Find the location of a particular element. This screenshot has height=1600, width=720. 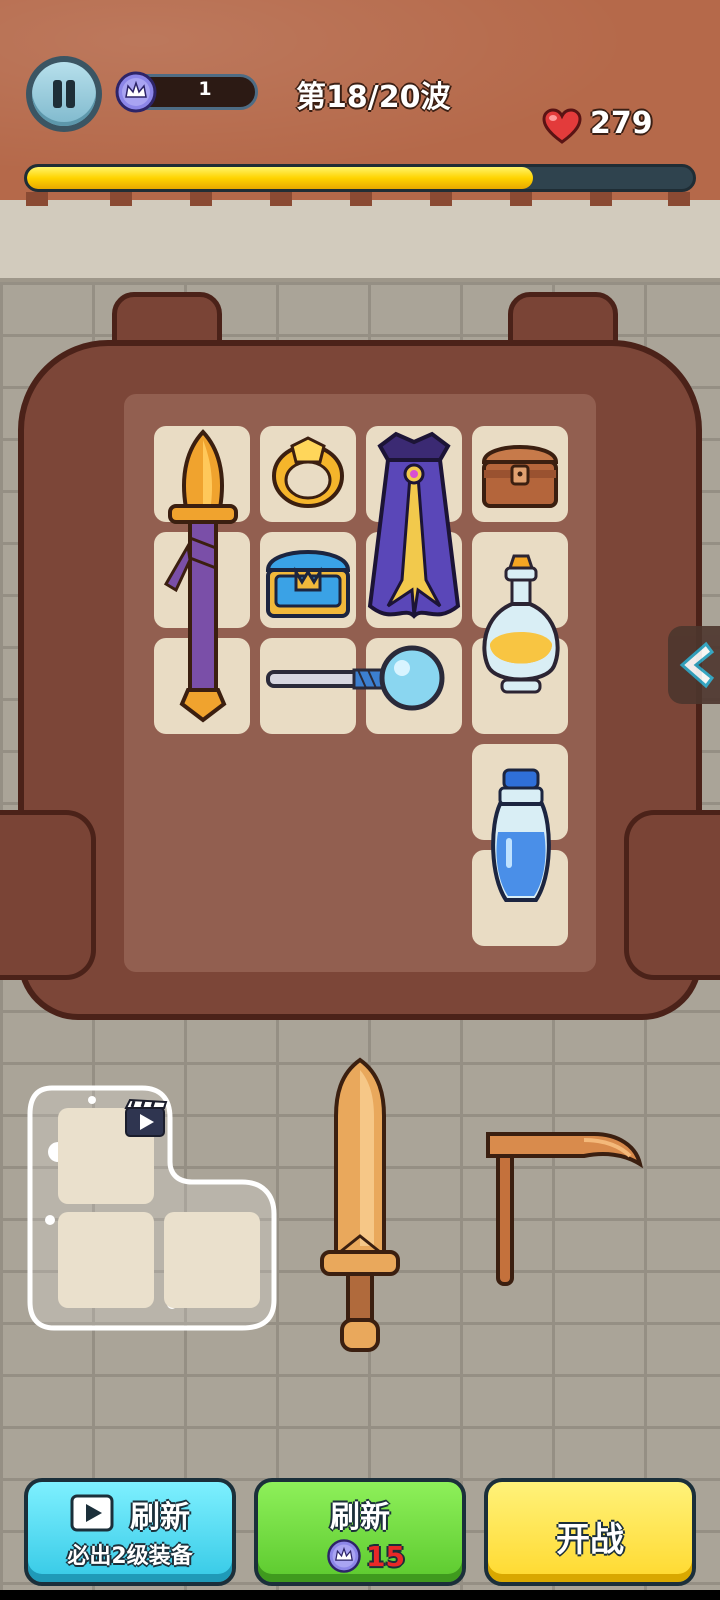

hp-value: 279 is located at coordinates (621, 123).